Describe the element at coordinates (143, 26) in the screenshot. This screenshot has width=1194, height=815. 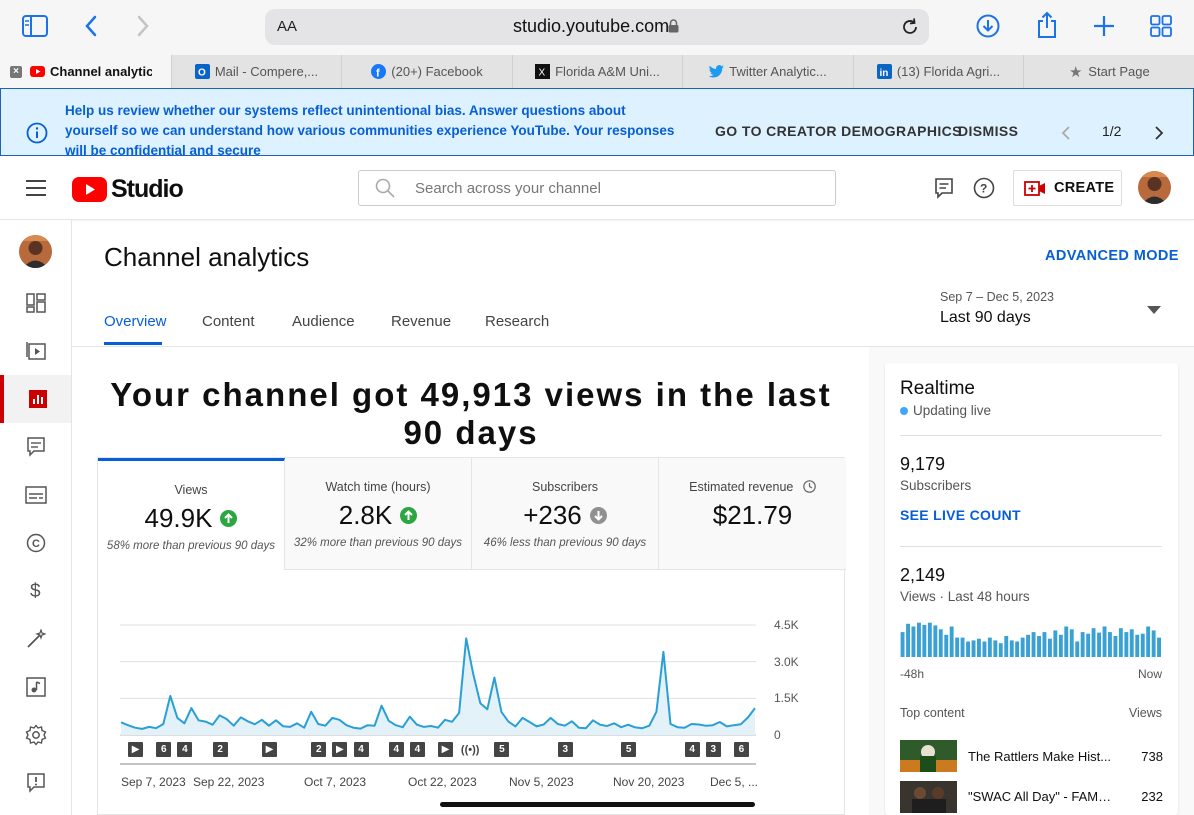
I see `forward-icon` at that location.